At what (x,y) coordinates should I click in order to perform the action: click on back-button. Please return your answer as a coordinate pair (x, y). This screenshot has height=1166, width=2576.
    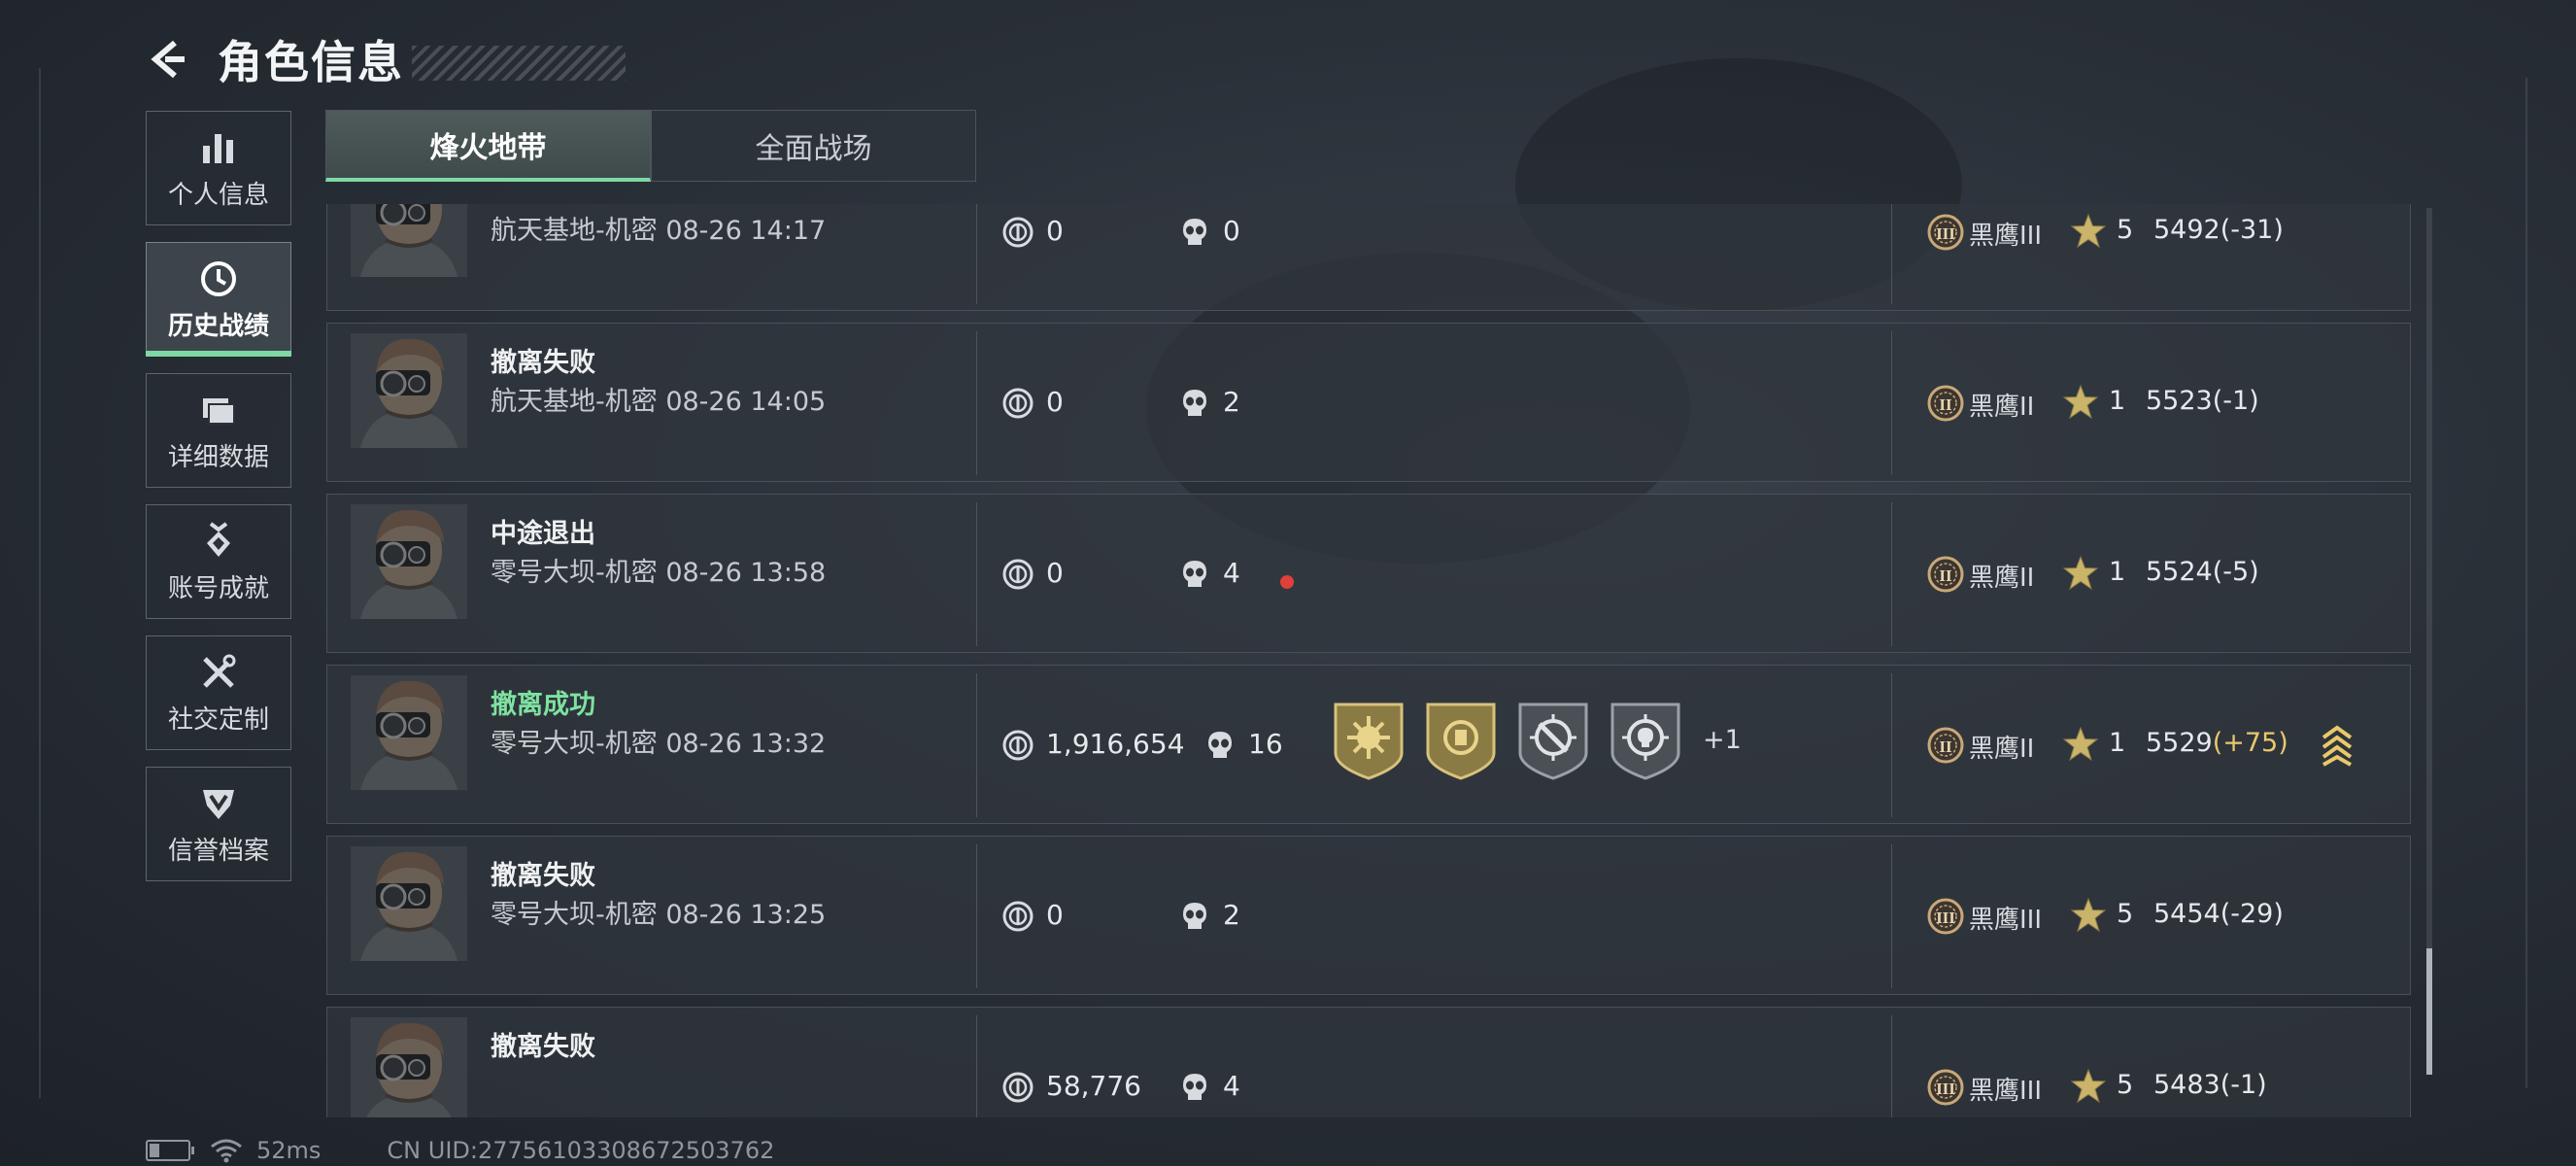
    Looking at the image, I should click on (168, 59).